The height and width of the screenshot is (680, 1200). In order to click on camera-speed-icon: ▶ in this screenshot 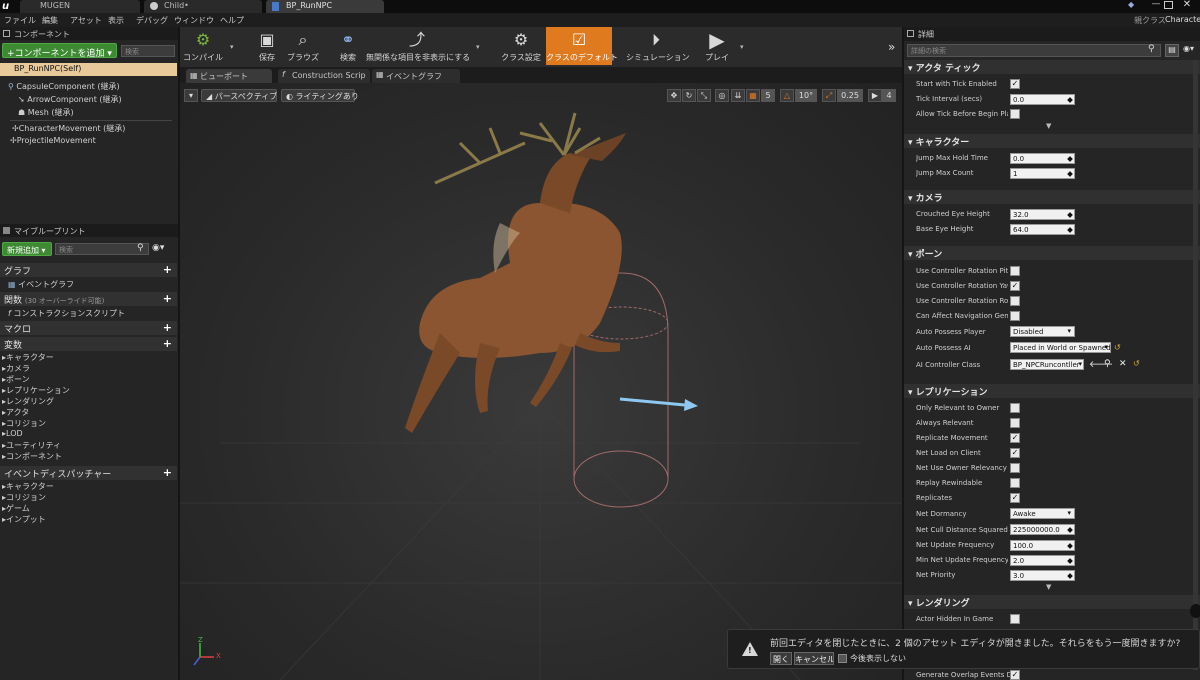, I will do `click(875, 95)`.